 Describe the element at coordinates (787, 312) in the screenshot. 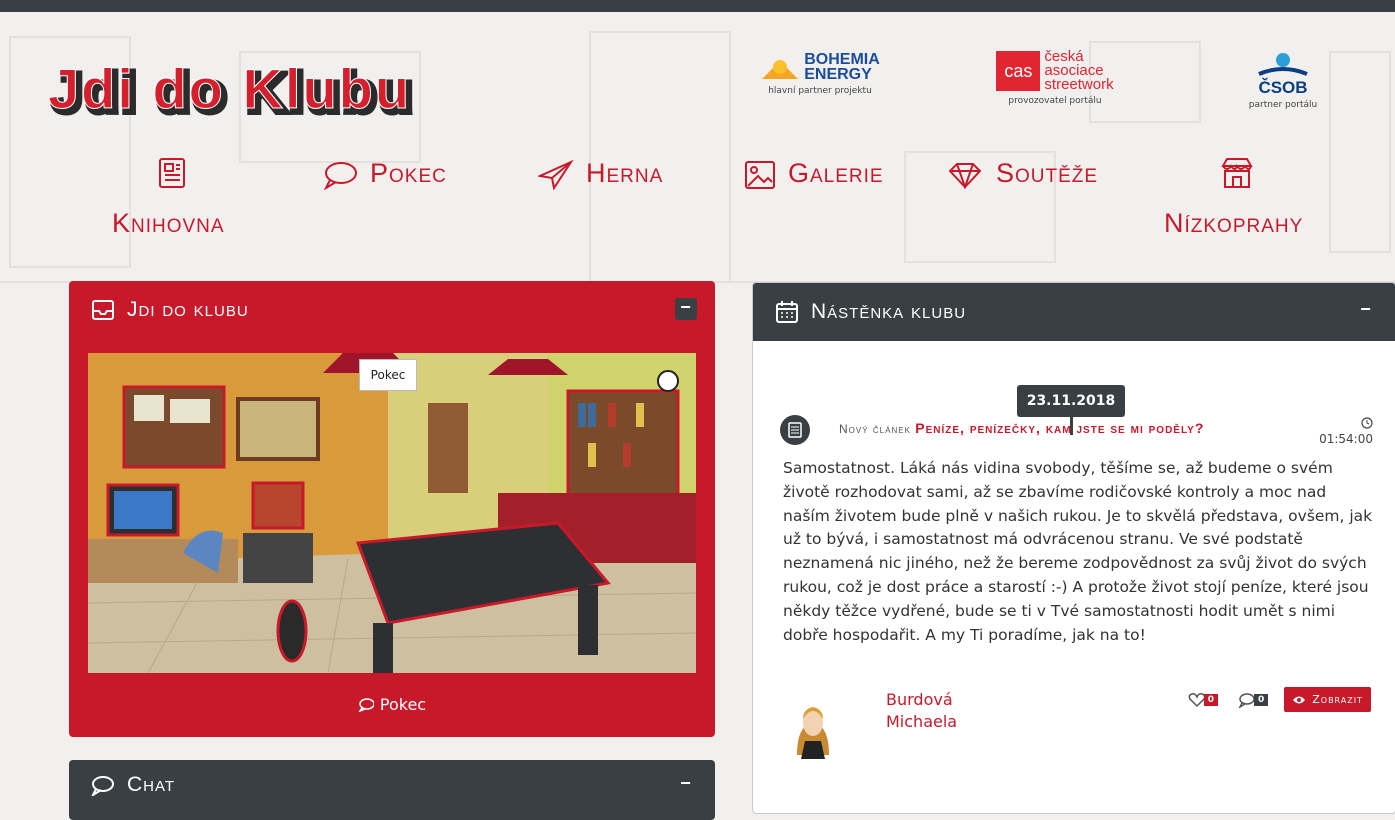

I see `calendar-icon` at that location.